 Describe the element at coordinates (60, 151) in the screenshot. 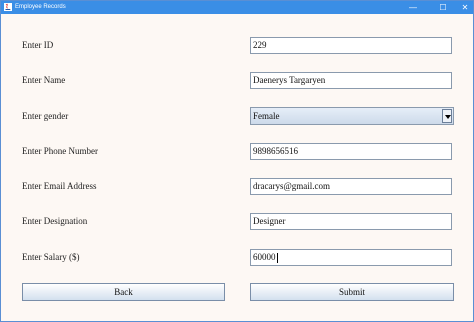

I see `phone-label: Enter Phone Number` at that location.